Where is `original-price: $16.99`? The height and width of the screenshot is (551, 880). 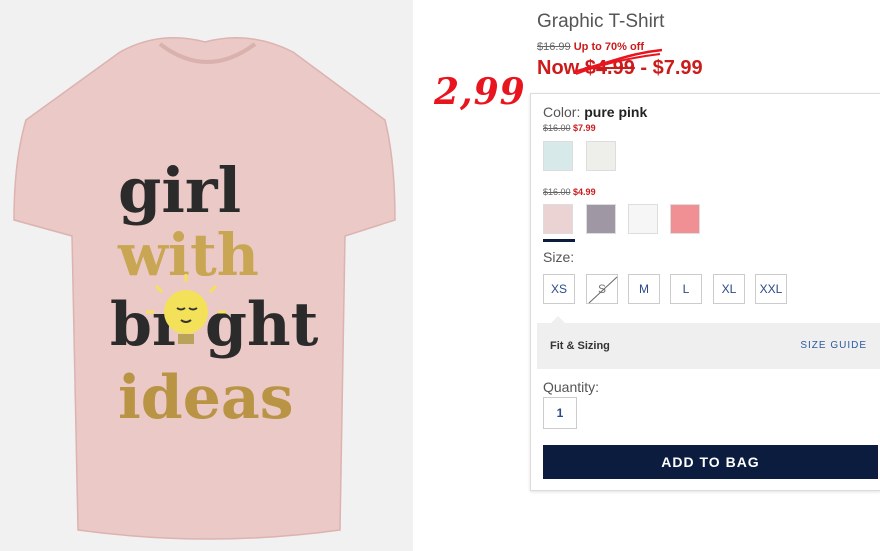 original-price: $16.99 is located at coordinates (554, 47).